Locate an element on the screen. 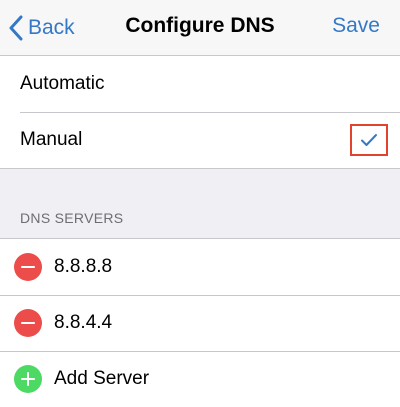  back-button: Back is located at coordinates (41, 28).